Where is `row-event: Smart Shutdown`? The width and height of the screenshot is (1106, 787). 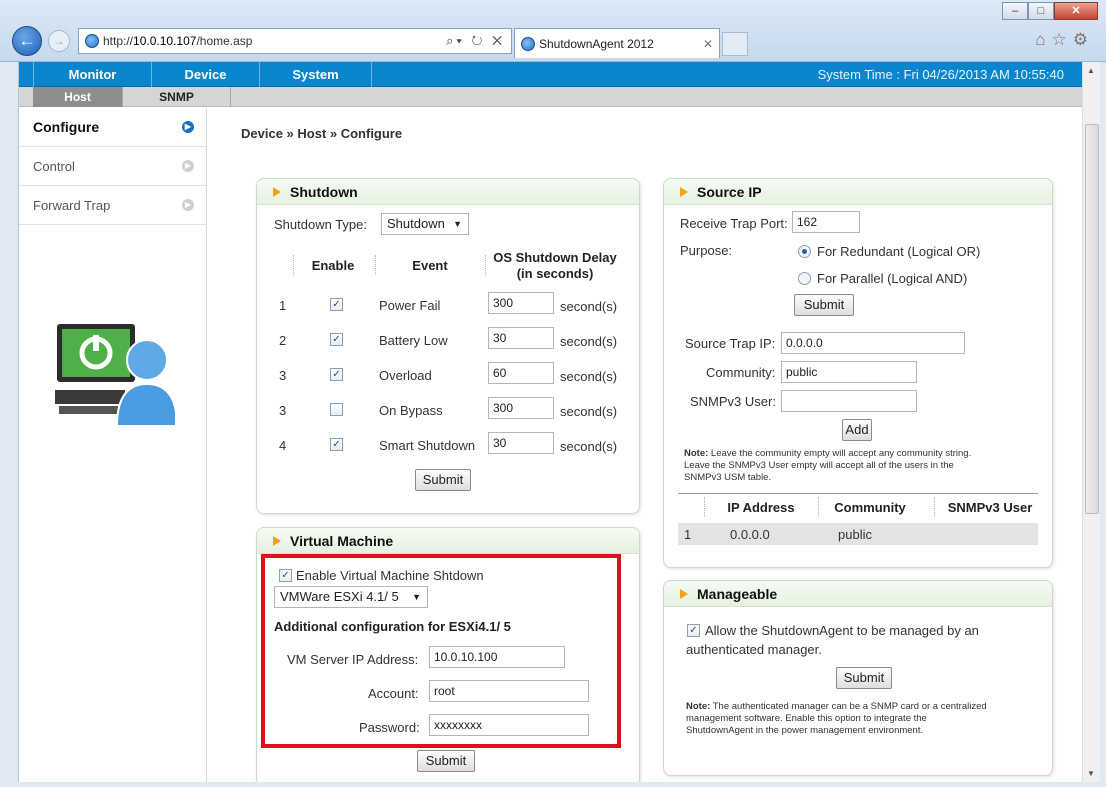 row-event: Smart Shutdown is located at coordinates (427, 445).